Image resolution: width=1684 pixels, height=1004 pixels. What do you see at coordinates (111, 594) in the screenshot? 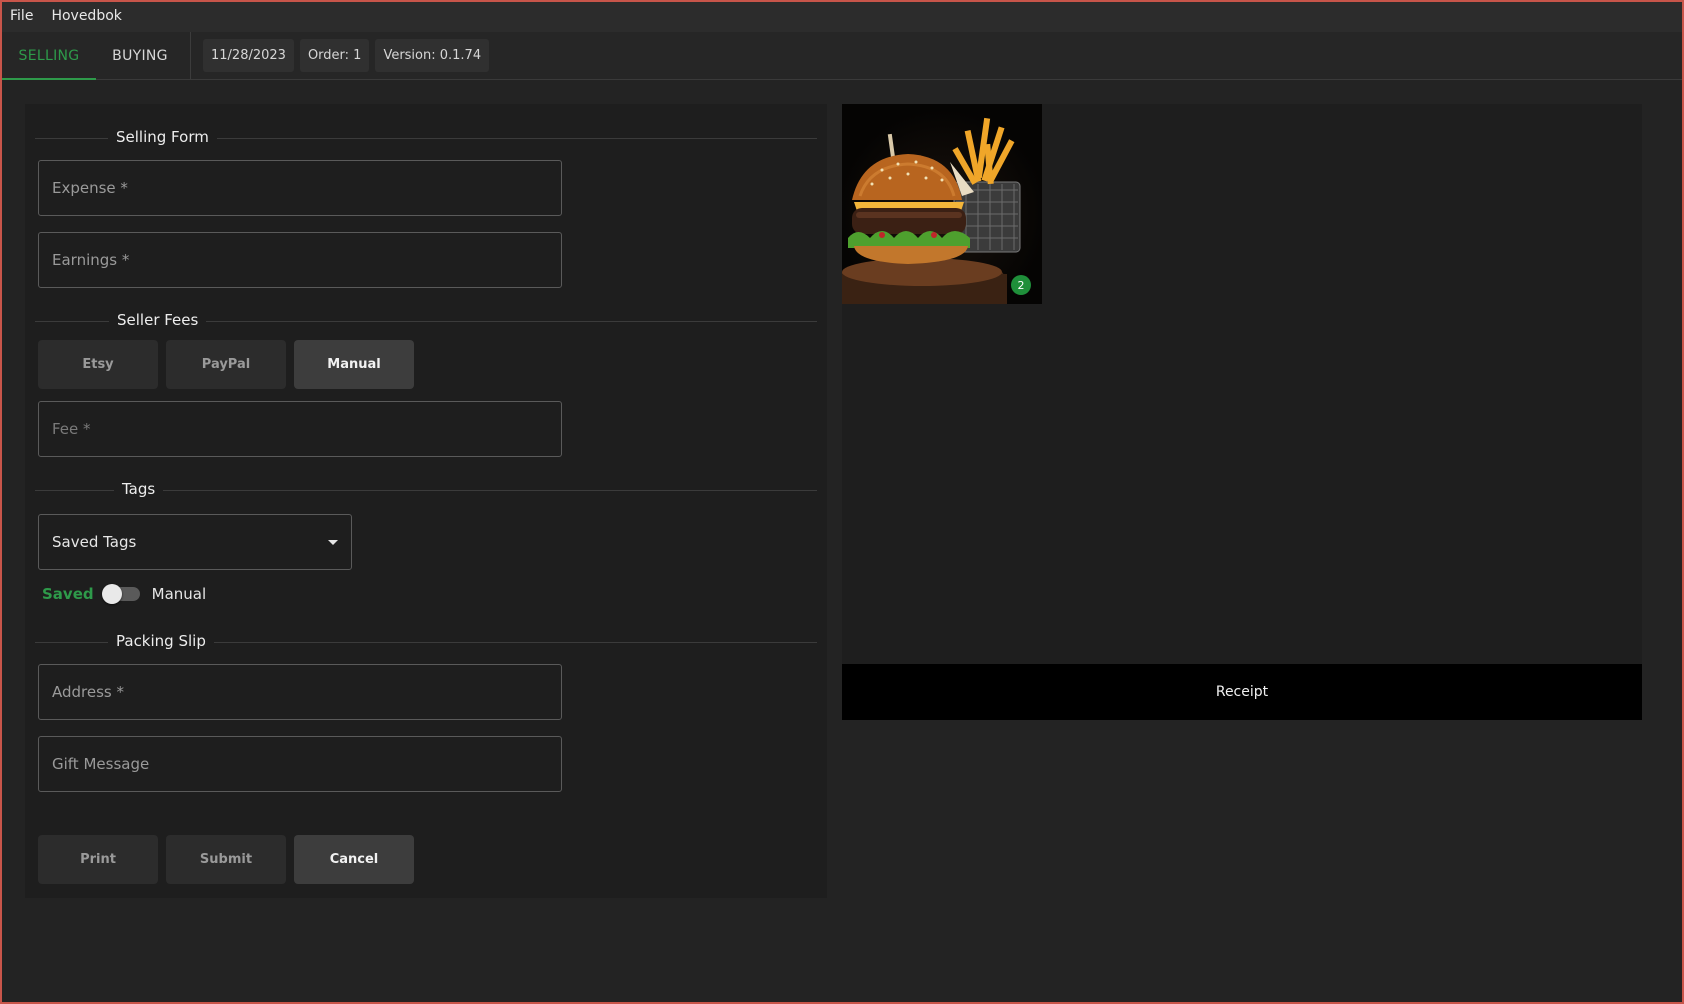
I see `switch-knob` at bounding box center [111, 594].